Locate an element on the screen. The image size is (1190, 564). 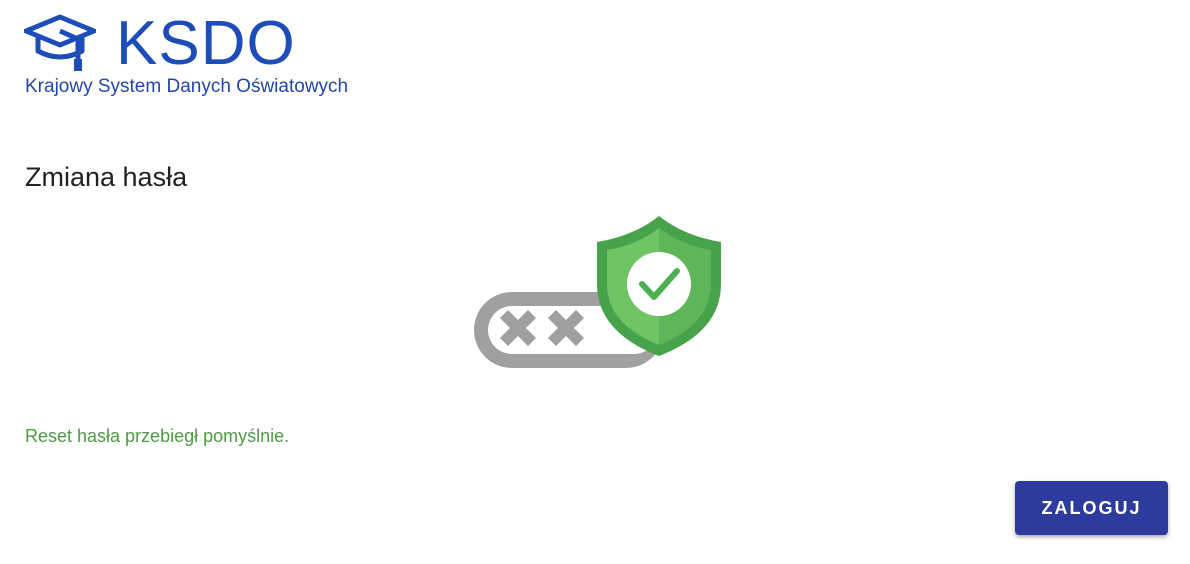
login-button: ZALOGUJ is located at coordinates (1091, 508).